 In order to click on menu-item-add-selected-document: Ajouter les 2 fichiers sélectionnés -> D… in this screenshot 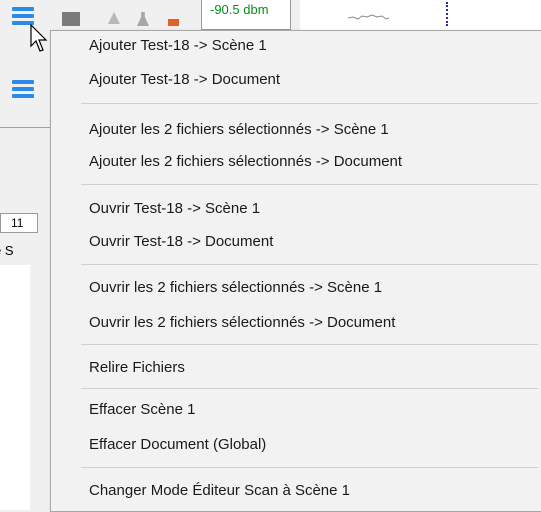, I will do `click(245, 162)`.